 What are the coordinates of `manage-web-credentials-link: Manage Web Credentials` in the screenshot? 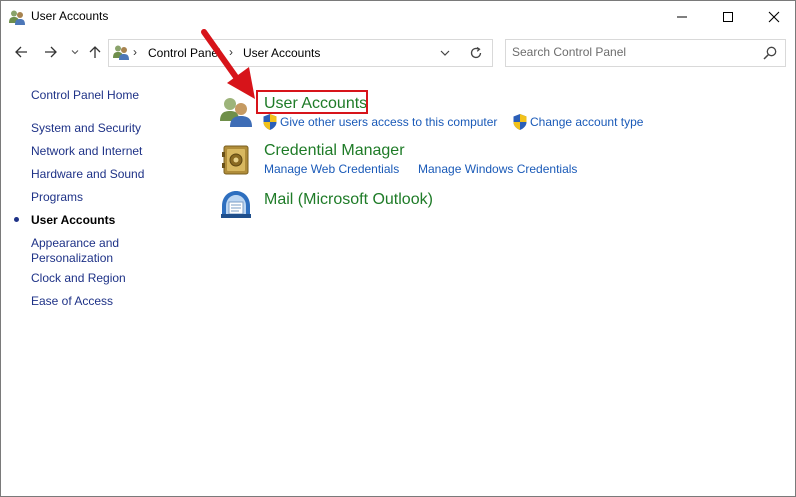 It's located at (331, 169).